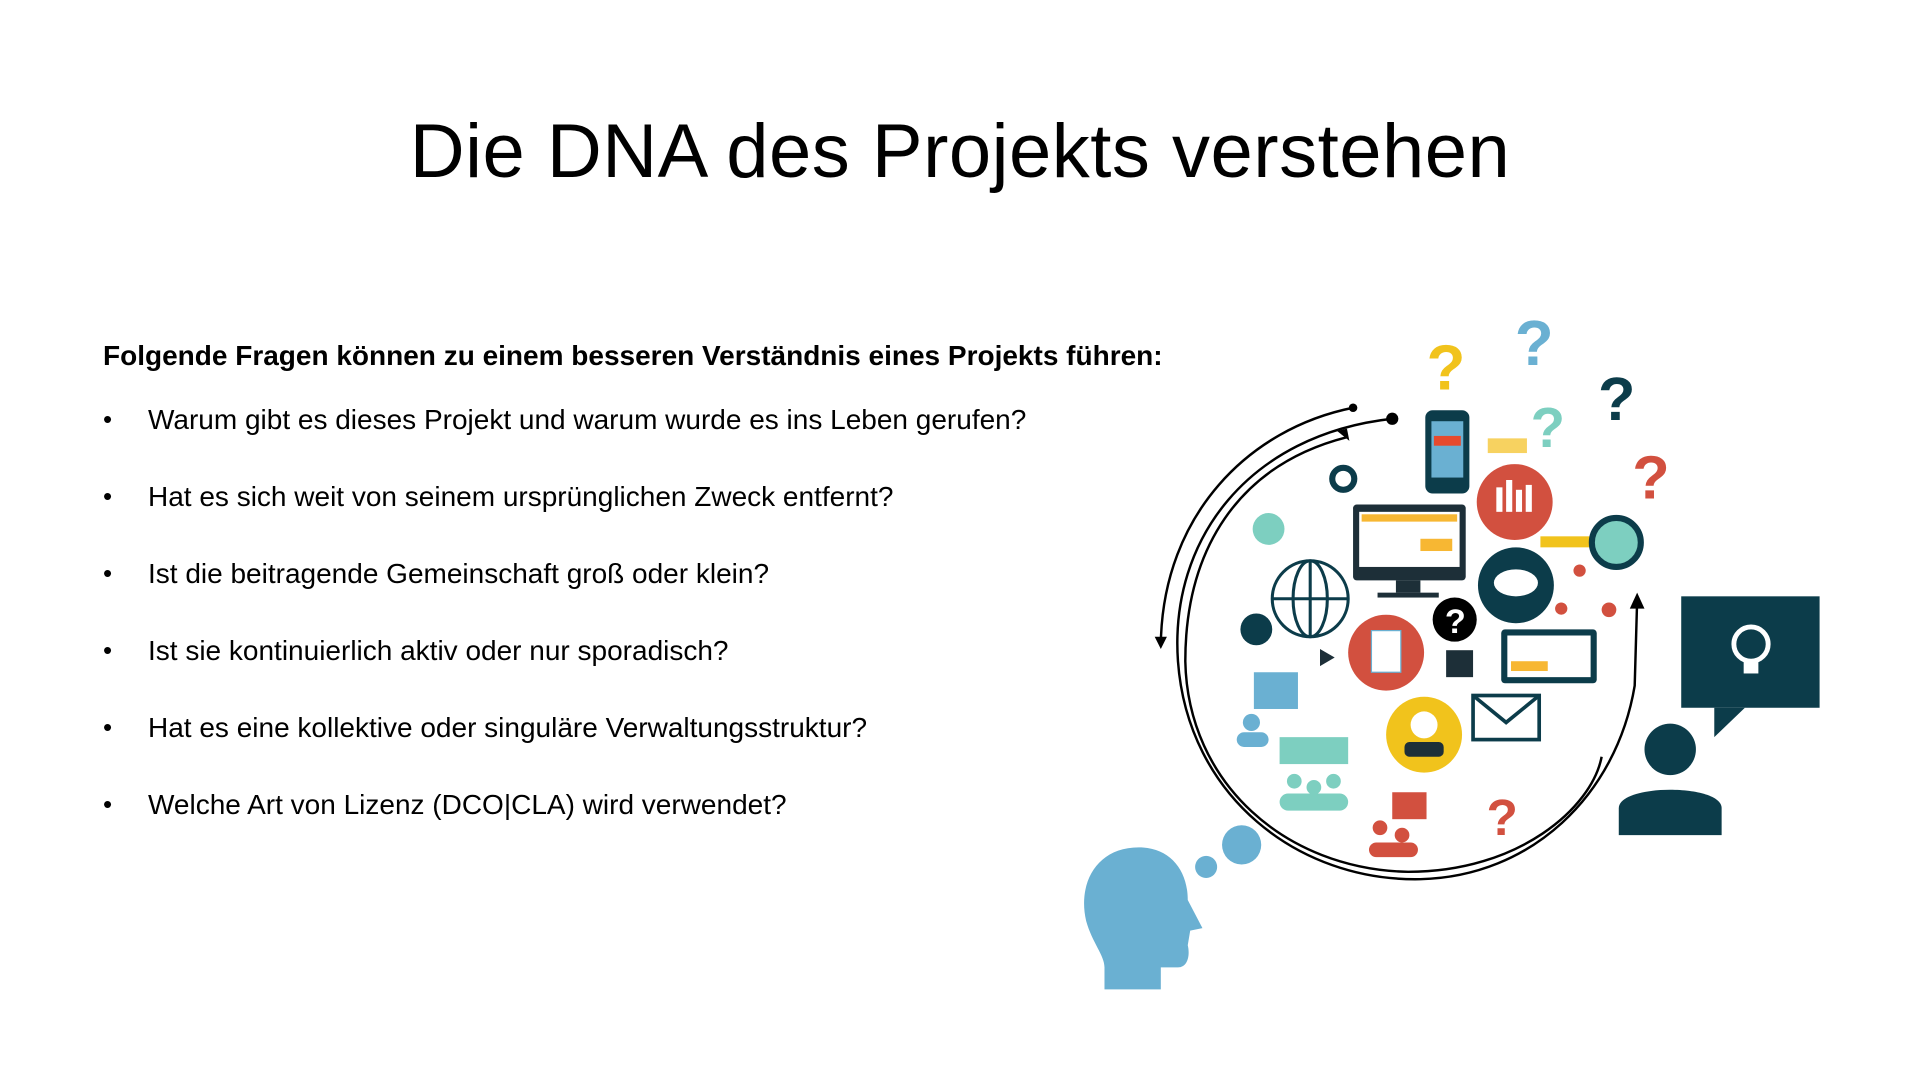 Image resolution: width=1920 pixels, height=1080 pixels. What do you see at coordinates (1314, 792) in the screenshot?
I see `team-icon` at bounding box center [1314, 792].